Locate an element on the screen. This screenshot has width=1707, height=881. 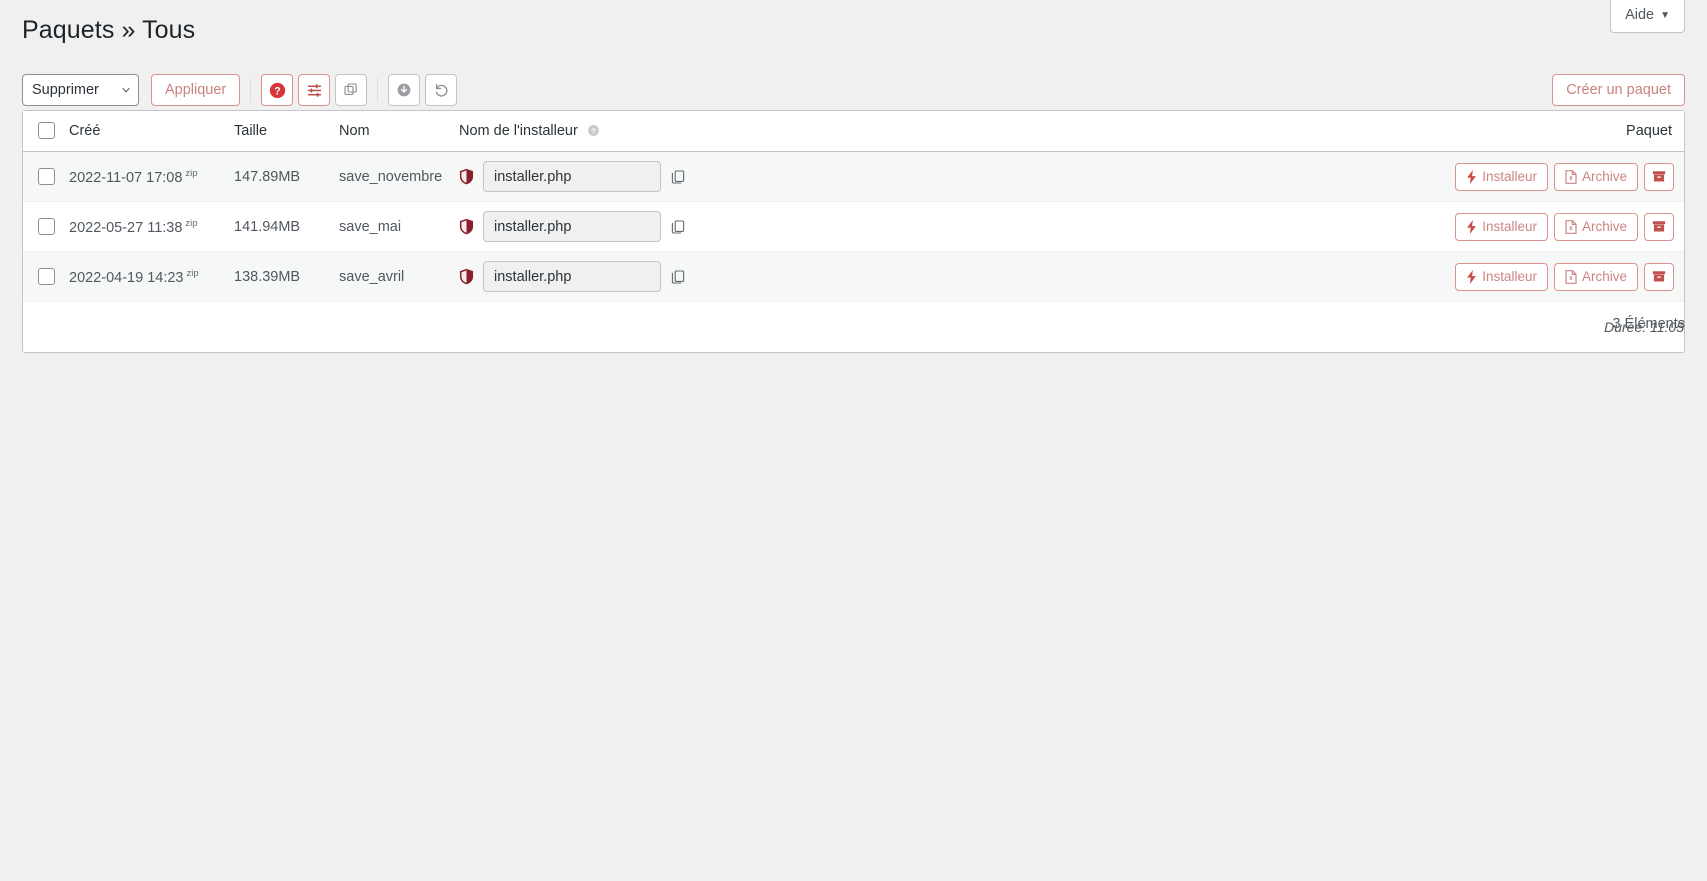
settings-sliders-button is located at coordinates (314, 90).